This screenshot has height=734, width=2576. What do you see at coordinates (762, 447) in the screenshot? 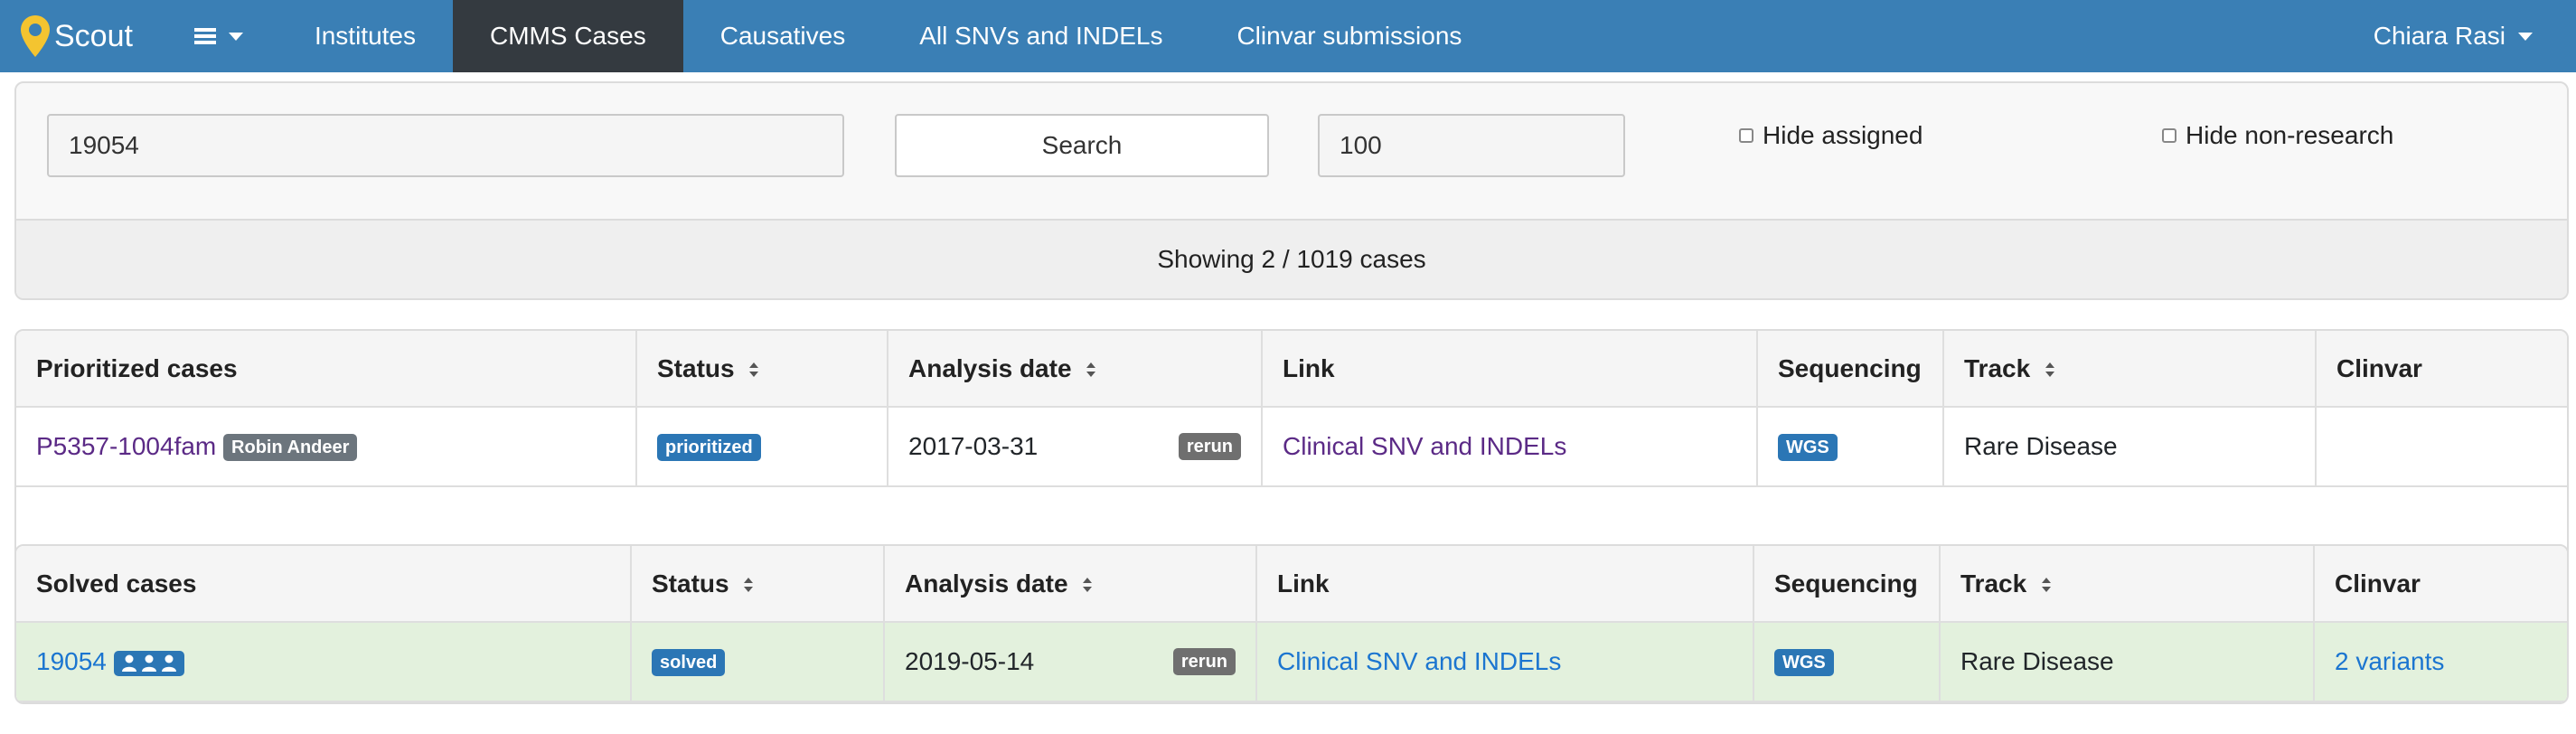
I see `status-cell: prioritized` at bounding box center [762, 447].